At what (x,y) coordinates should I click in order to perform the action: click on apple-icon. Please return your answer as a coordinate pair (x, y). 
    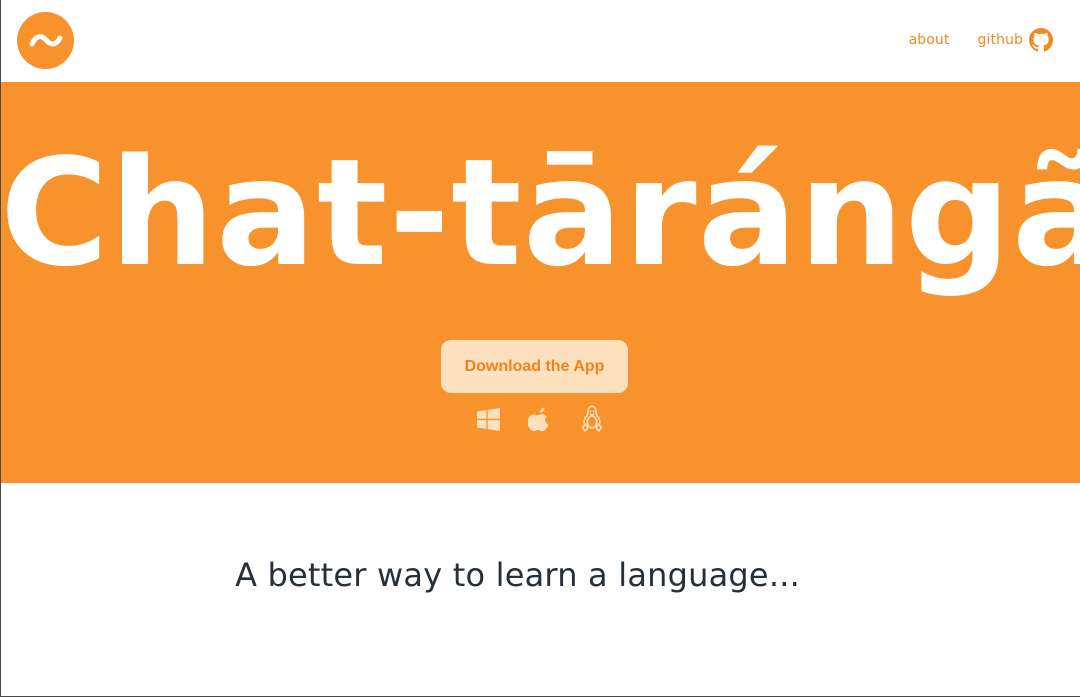
    Looking at the image, I should click on (540, 419).